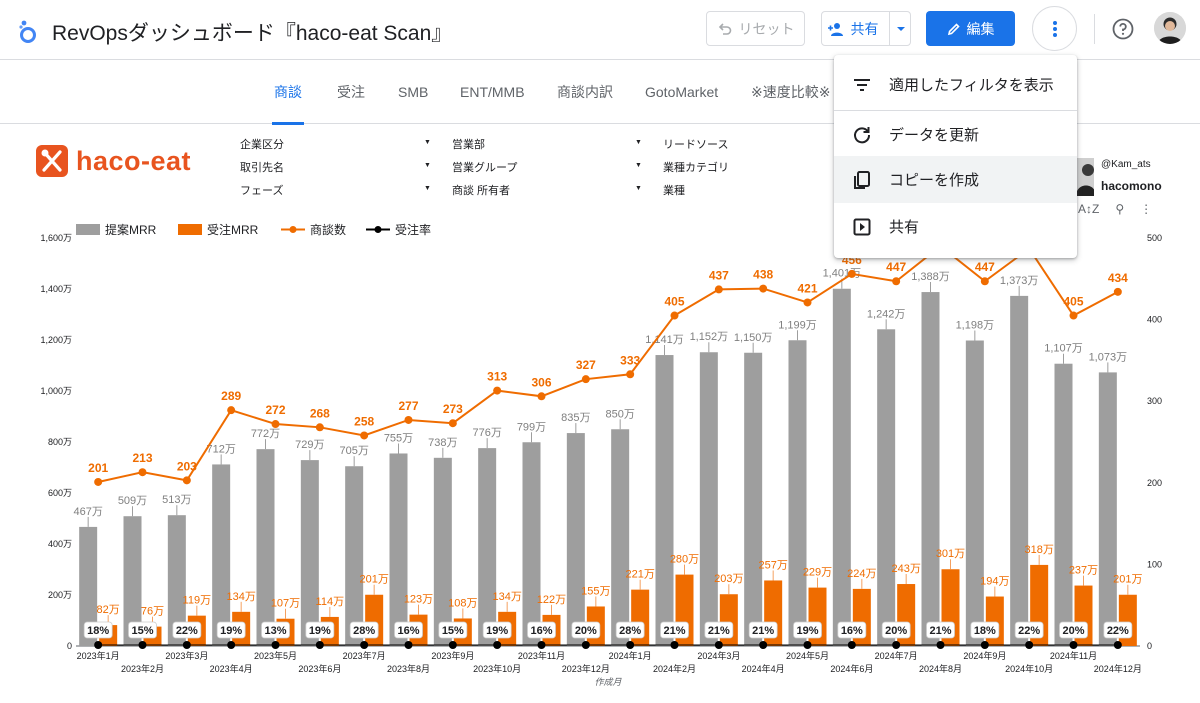 The height and width of the screenshot is (703, 1200). I want to click on legend-swatch, so click(190, 229).